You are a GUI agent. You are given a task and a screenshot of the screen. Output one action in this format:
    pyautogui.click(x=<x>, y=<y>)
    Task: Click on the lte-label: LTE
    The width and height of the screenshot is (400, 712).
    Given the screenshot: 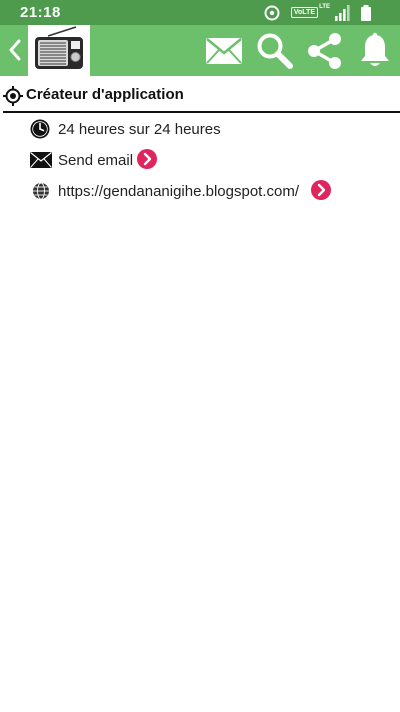 What is the action you would take?
    pyautogui.click(x=324, y=7)
    